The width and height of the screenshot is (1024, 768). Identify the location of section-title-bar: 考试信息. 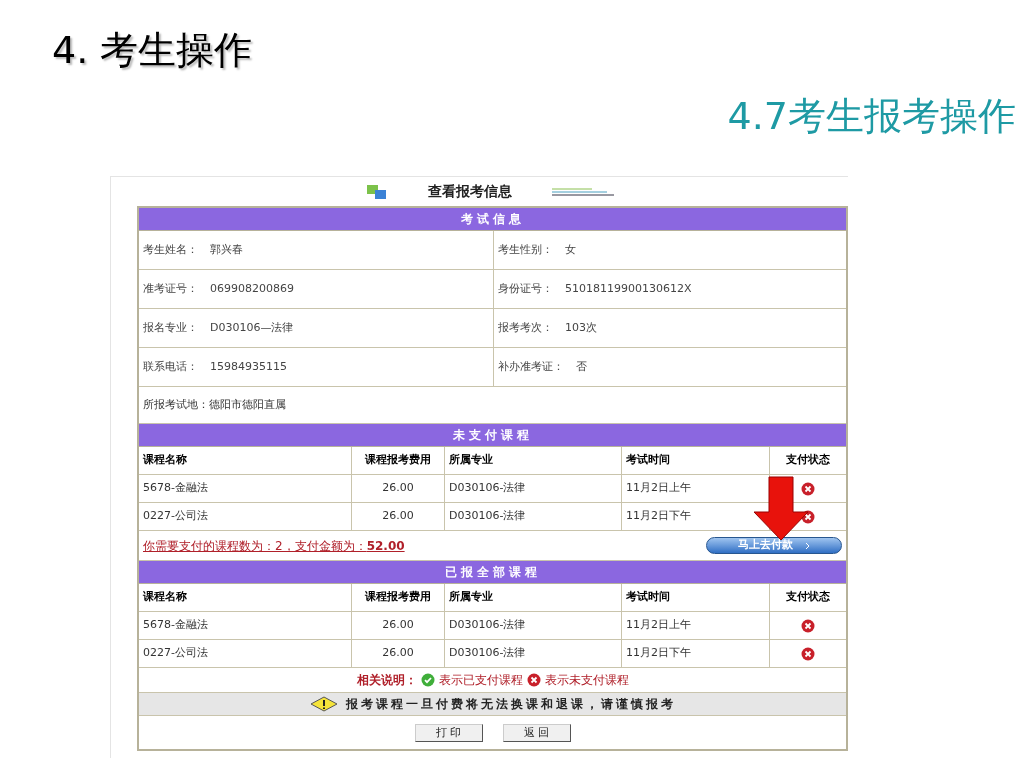
(492, 219).